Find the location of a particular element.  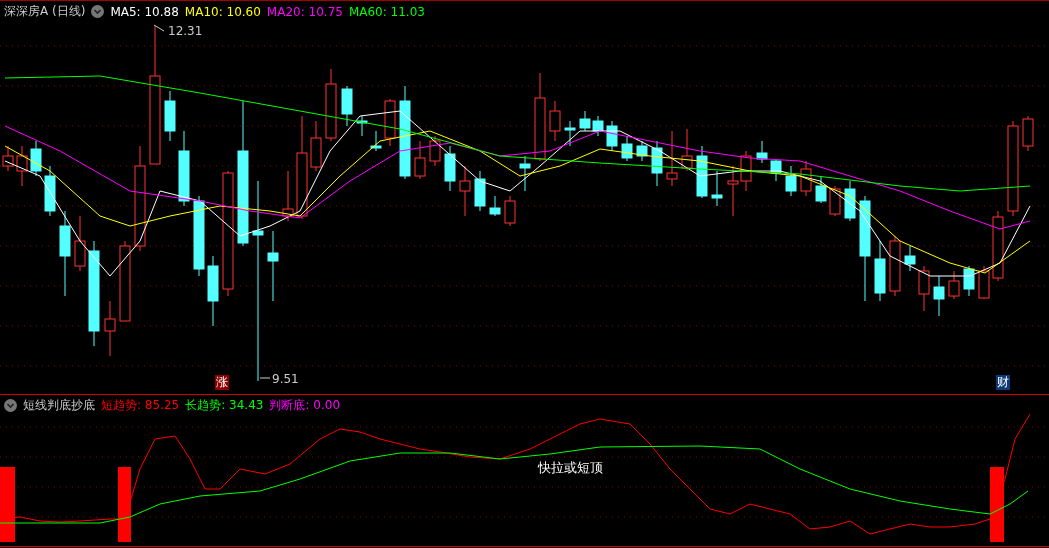

indicator-value: 长趋势: 34.43 is located at coordinates (224, 405).